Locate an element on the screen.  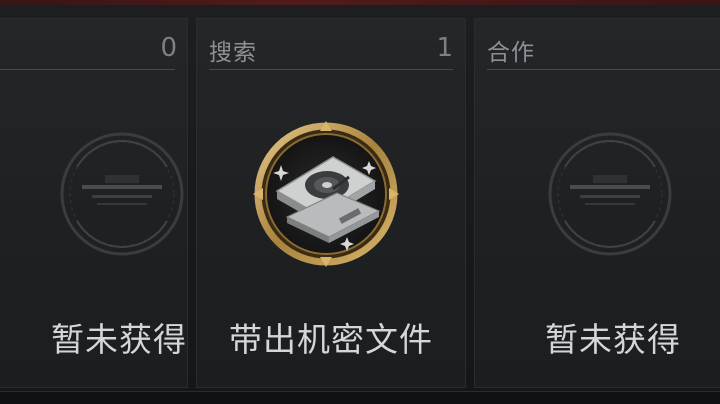
top-accent-bar is located at coordinates (360, 2).